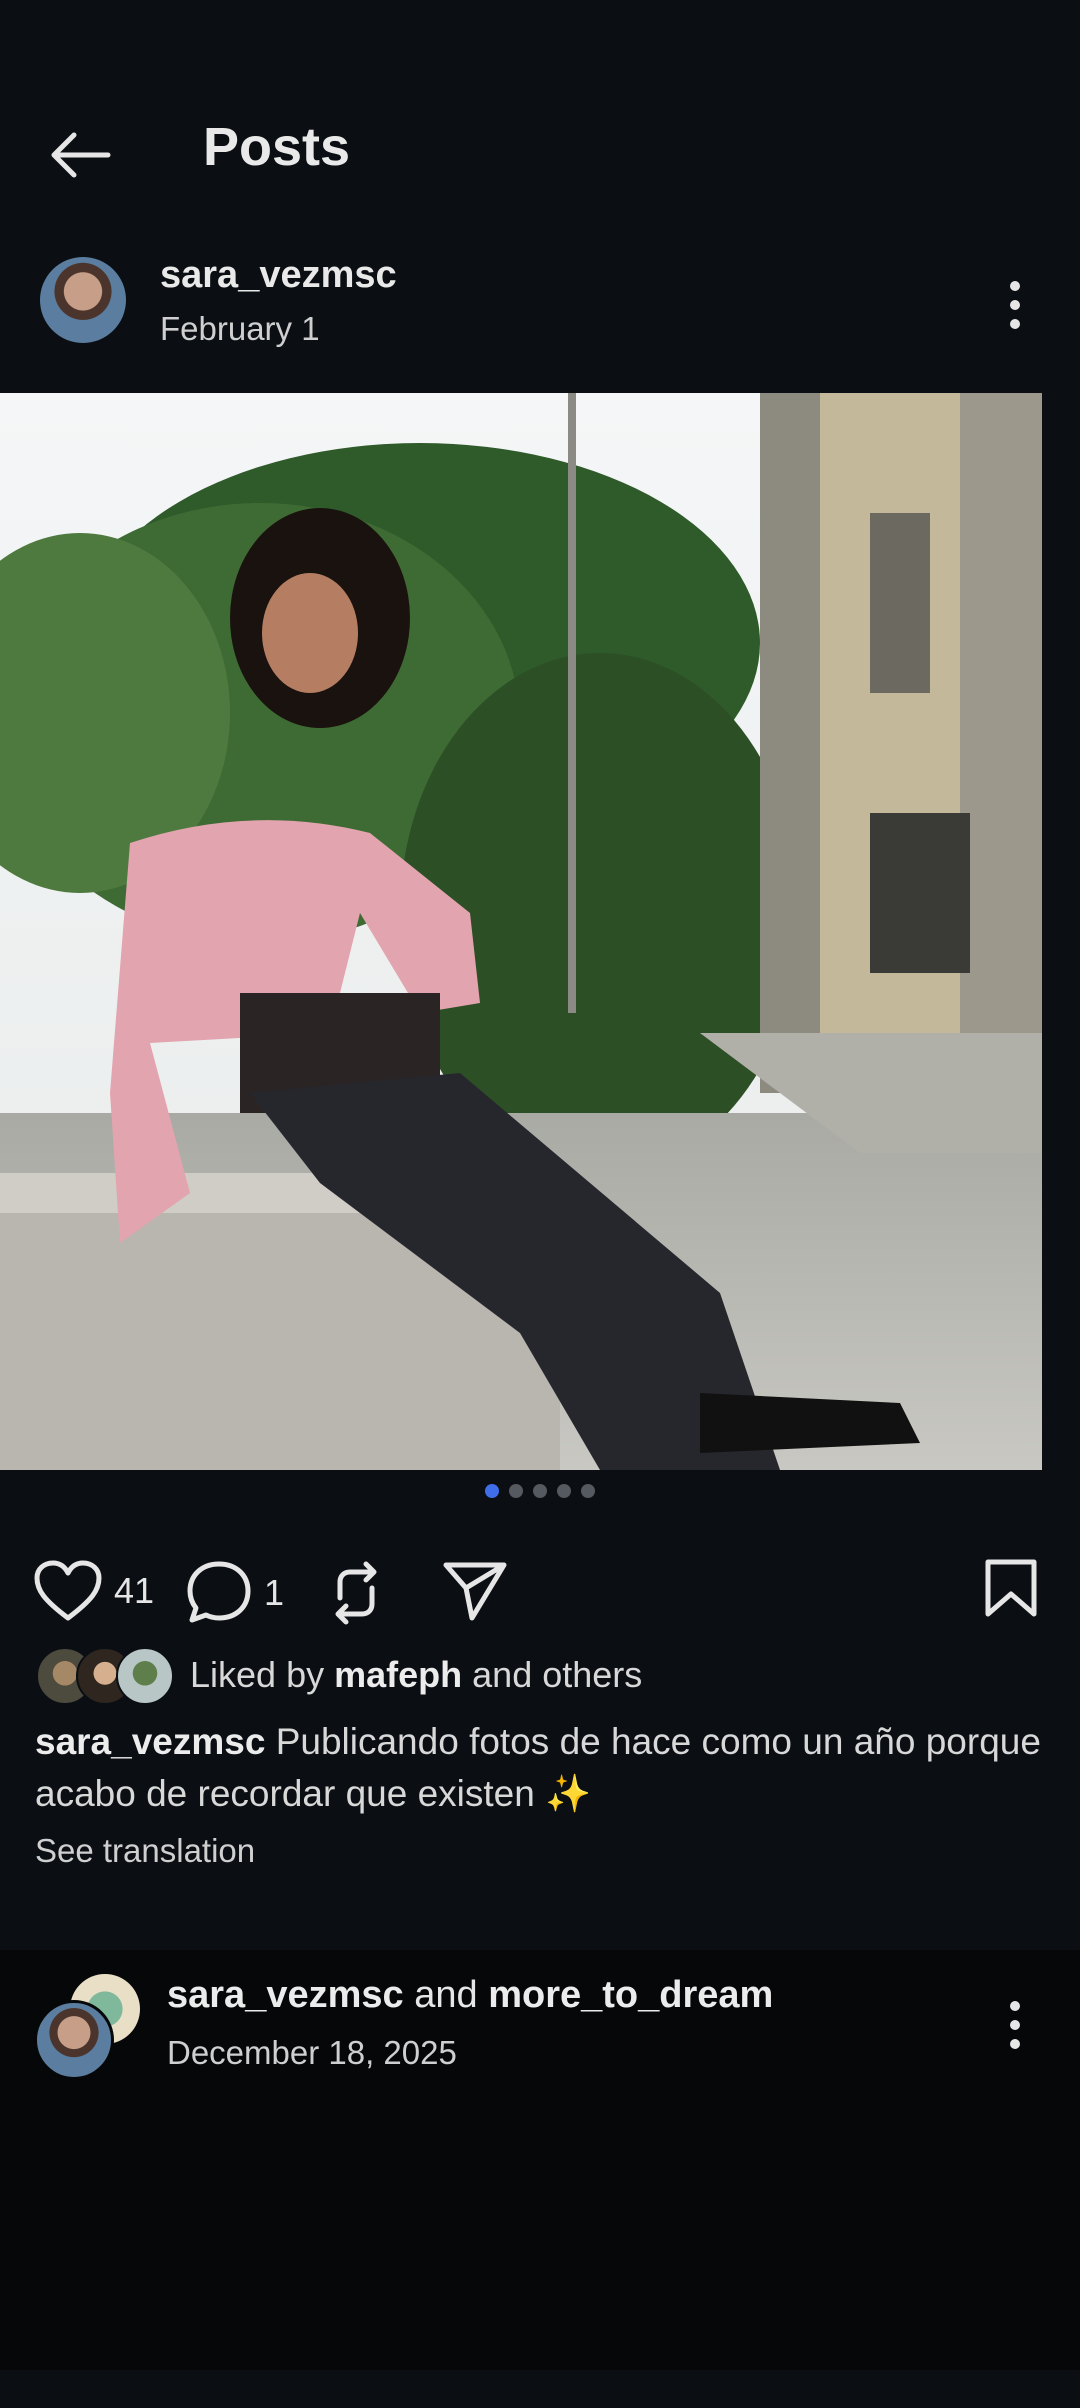 This screenshot has width=1080, height=2408. What do you see at coordinates (68, 1590) in the screenshot?
I see `heart-icon` at bounding box center [68, 1590].